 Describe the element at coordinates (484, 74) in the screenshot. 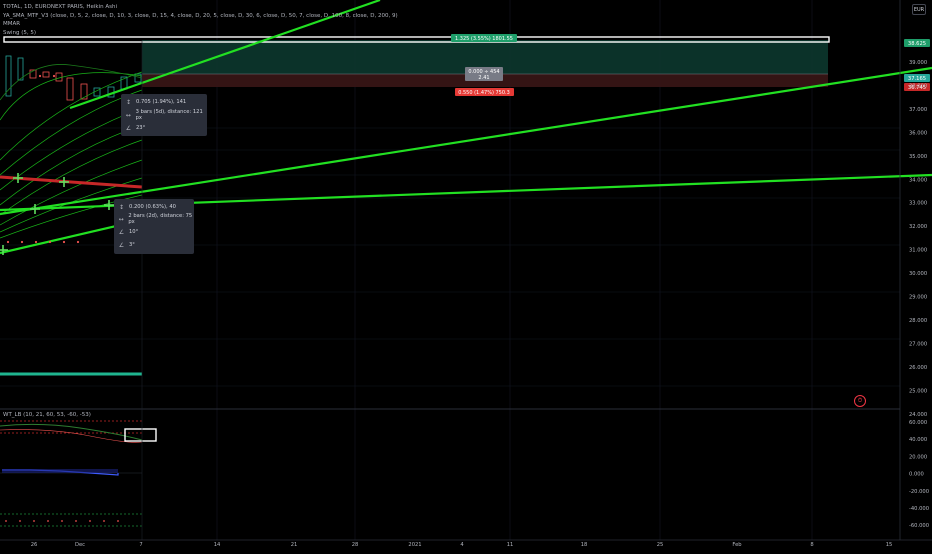

I see `entry-badge: 0.000 ÷ 454 2.41` at that location.